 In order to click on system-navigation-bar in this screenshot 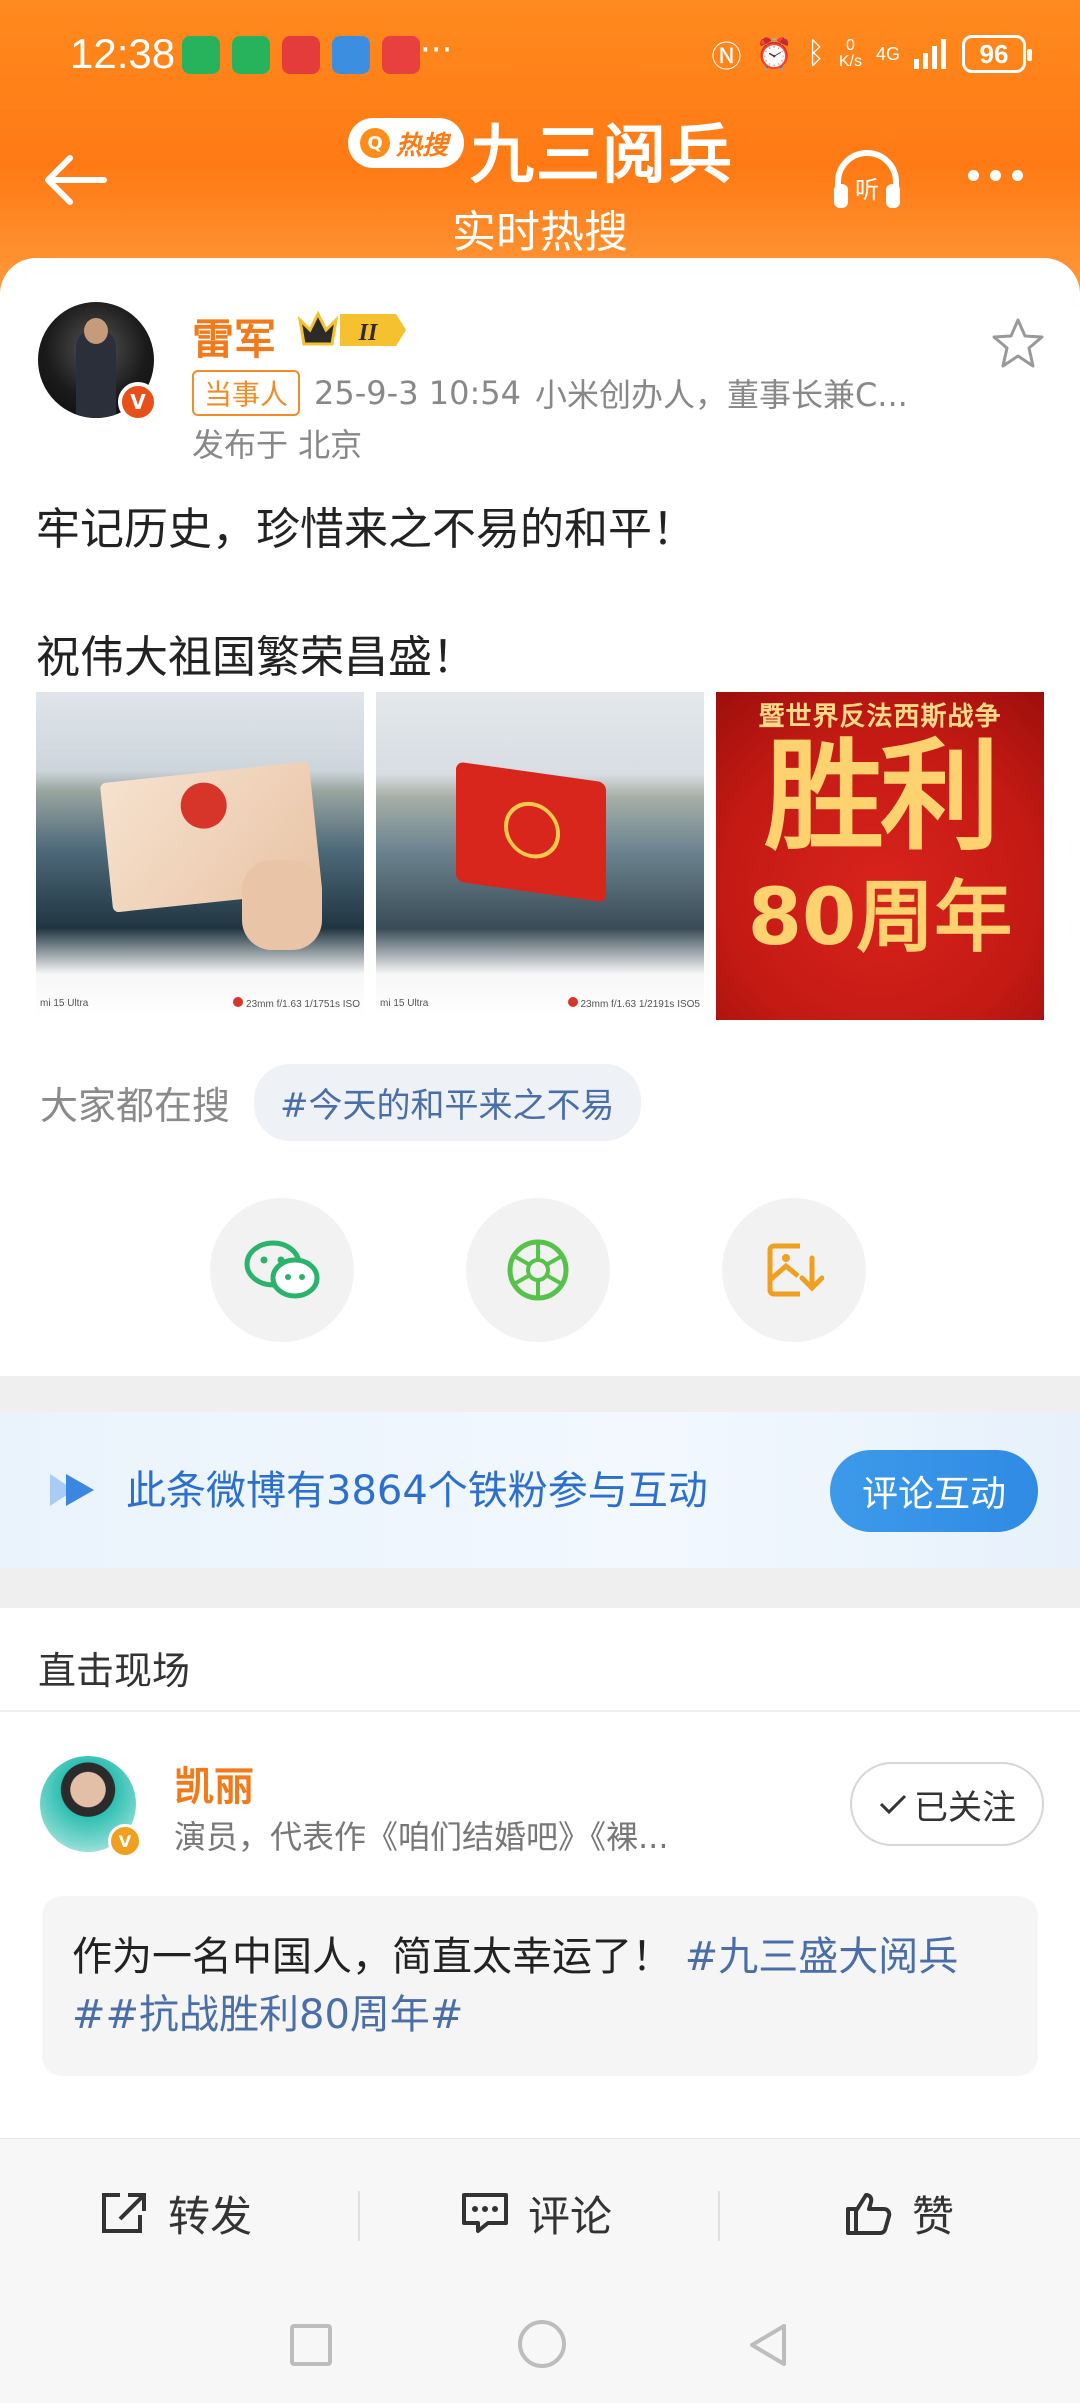, I will do `click(540, 2344)`.